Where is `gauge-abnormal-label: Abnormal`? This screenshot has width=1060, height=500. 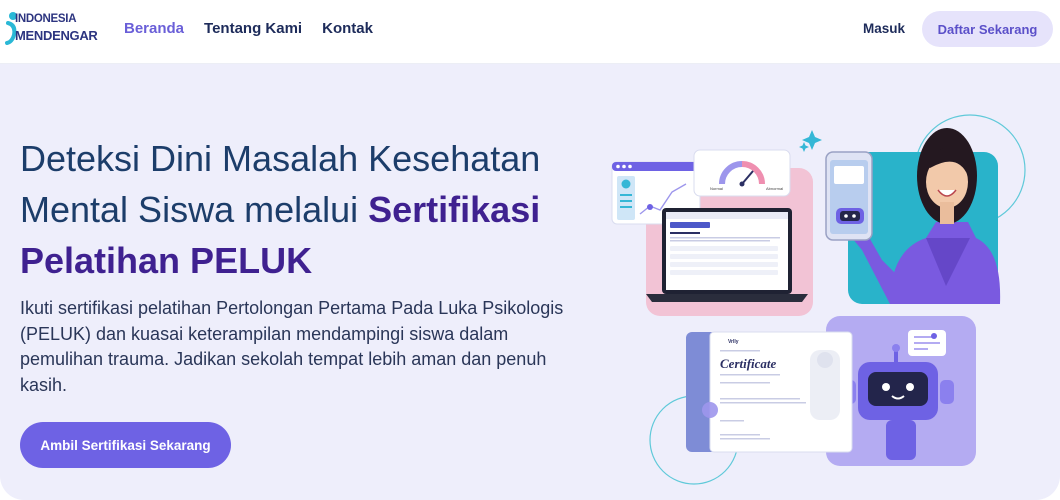 gauge-abnormal-label: Abnormal is located at coordinates (774, 188).